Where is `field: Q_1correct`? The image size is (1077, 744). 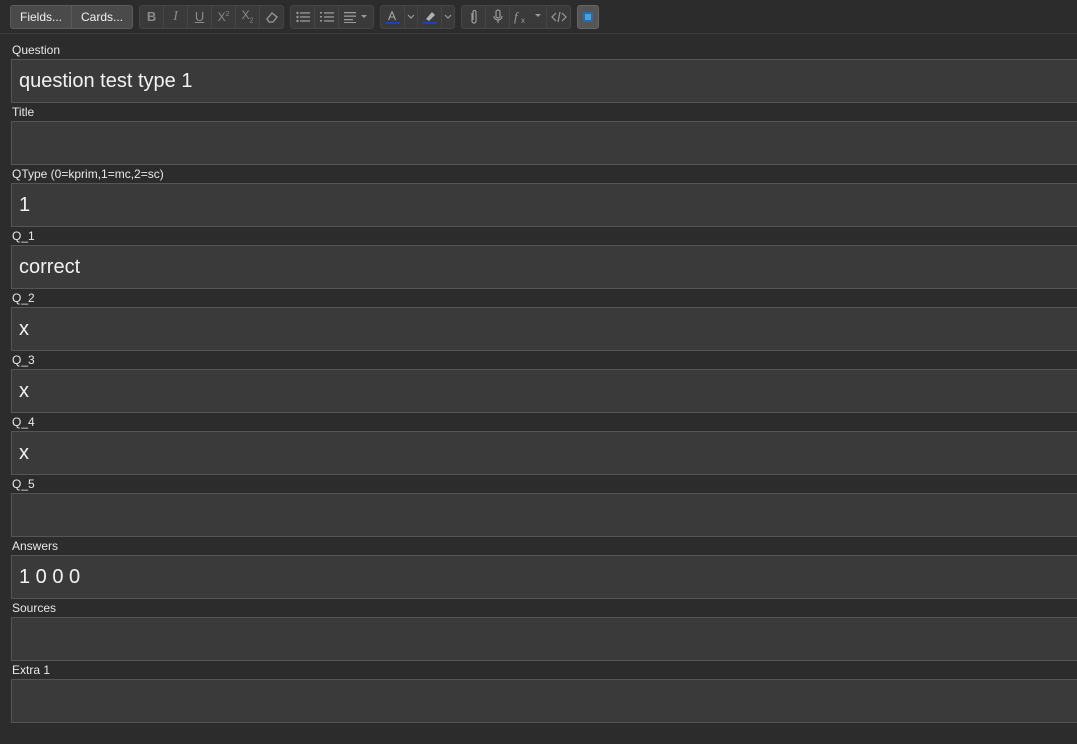
field: Q_1correct is located at coordinates (544, 258).